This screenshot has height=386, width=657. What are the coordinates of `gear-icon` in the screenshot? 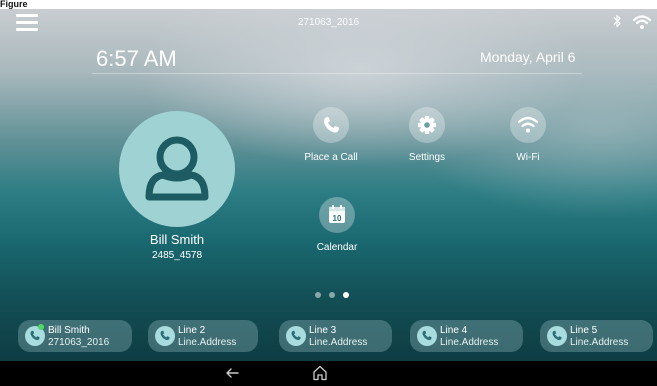 It's located at (427, 125).